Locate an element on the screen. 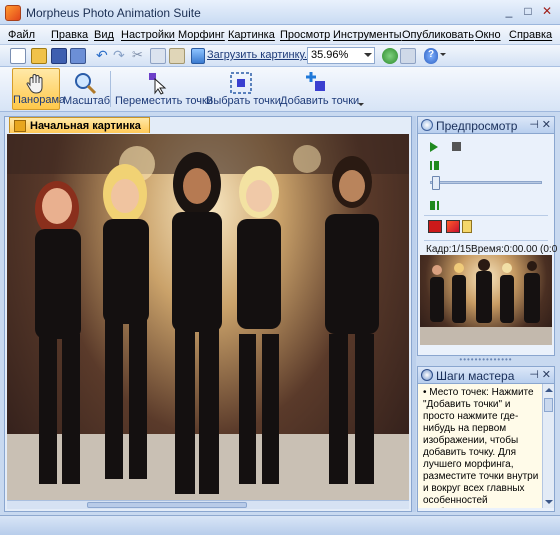 This screenshot has height=535, width=560. save-icon is located at coordinates (59, 56).